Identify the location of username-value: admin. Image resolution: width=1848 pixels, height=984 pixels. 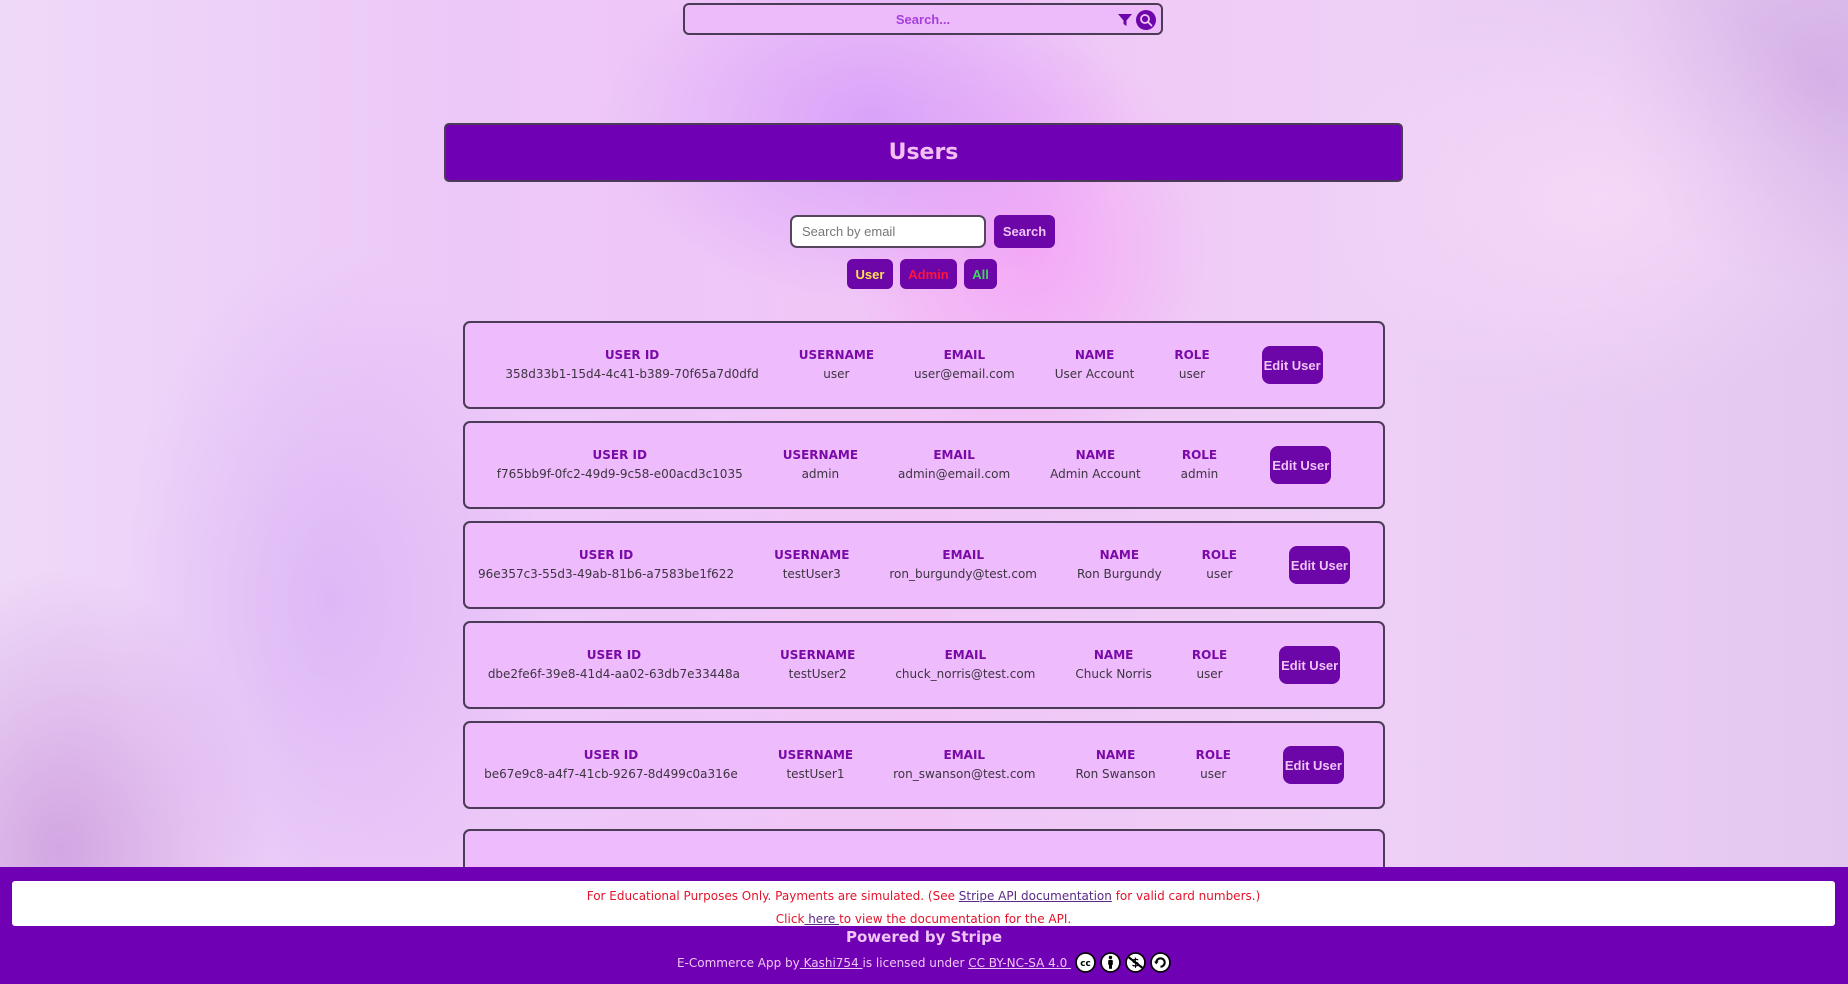
(820, 474).